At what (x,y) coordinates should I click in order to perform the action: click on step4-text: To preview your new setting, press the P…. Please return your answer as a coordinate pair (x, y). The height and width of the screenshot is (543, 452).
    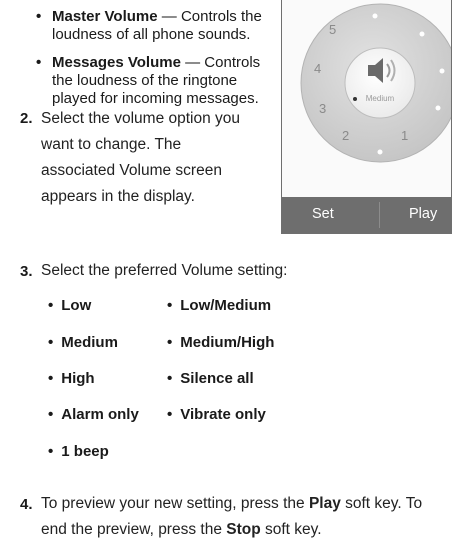
    Looking at the image, I should click on (232, 516).